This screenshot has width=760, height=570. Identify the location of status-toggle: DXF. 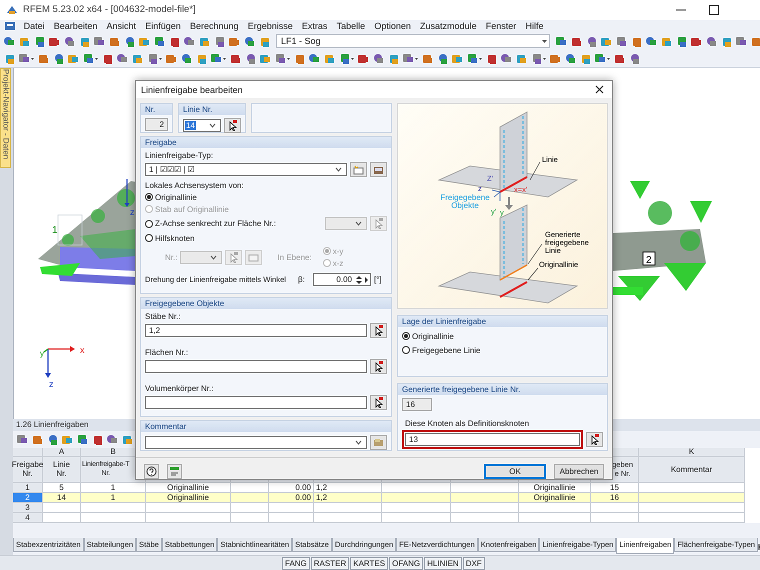
(473, 563).